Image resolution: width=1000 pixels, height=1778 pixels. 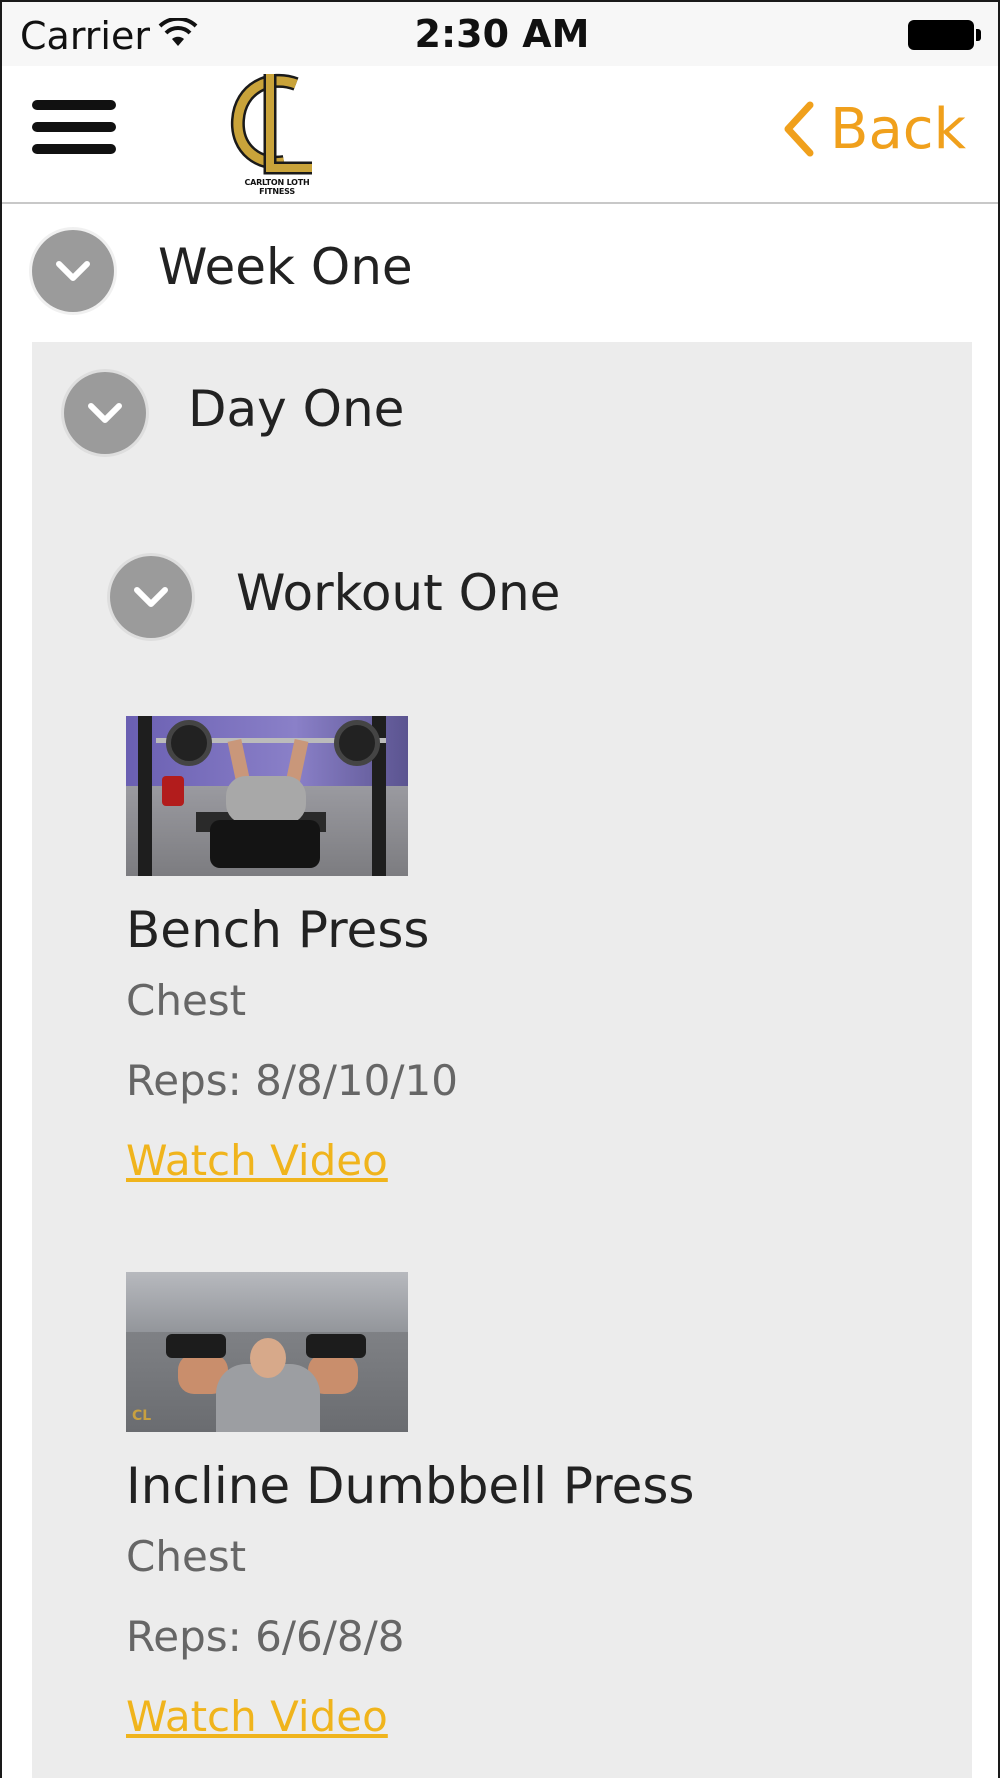 I want to click on day-title: Day One, so click(x=296, y=409).